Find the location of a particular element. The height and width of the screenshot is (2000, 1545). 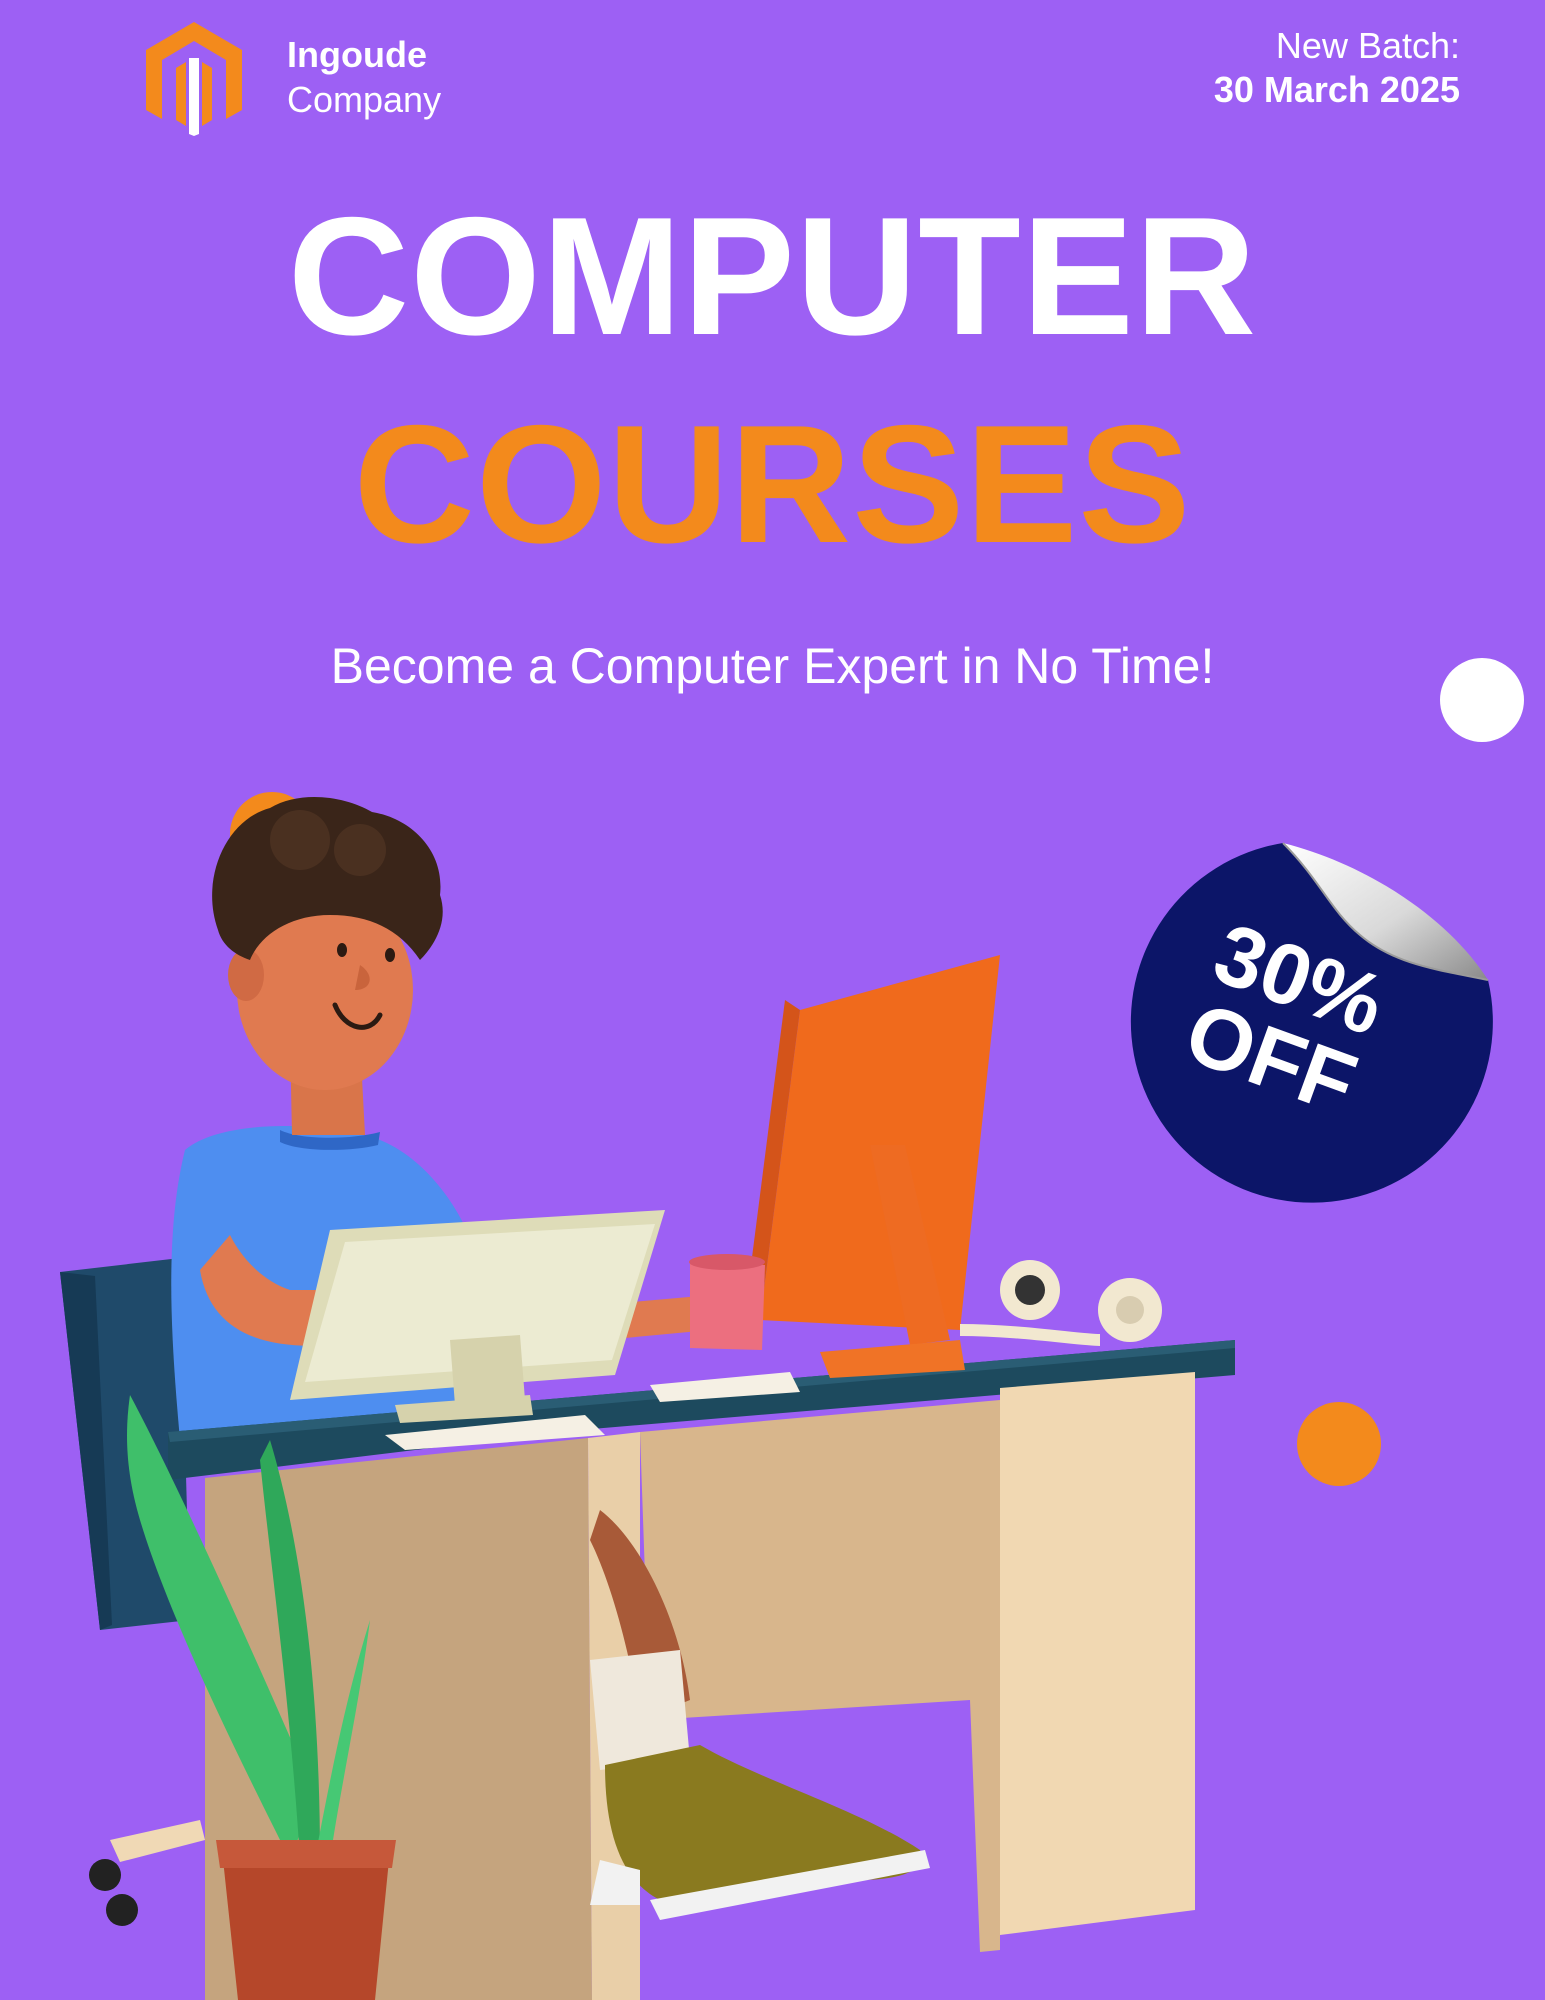

batch-label: New Batch: is located at coordinates (1367, 45).